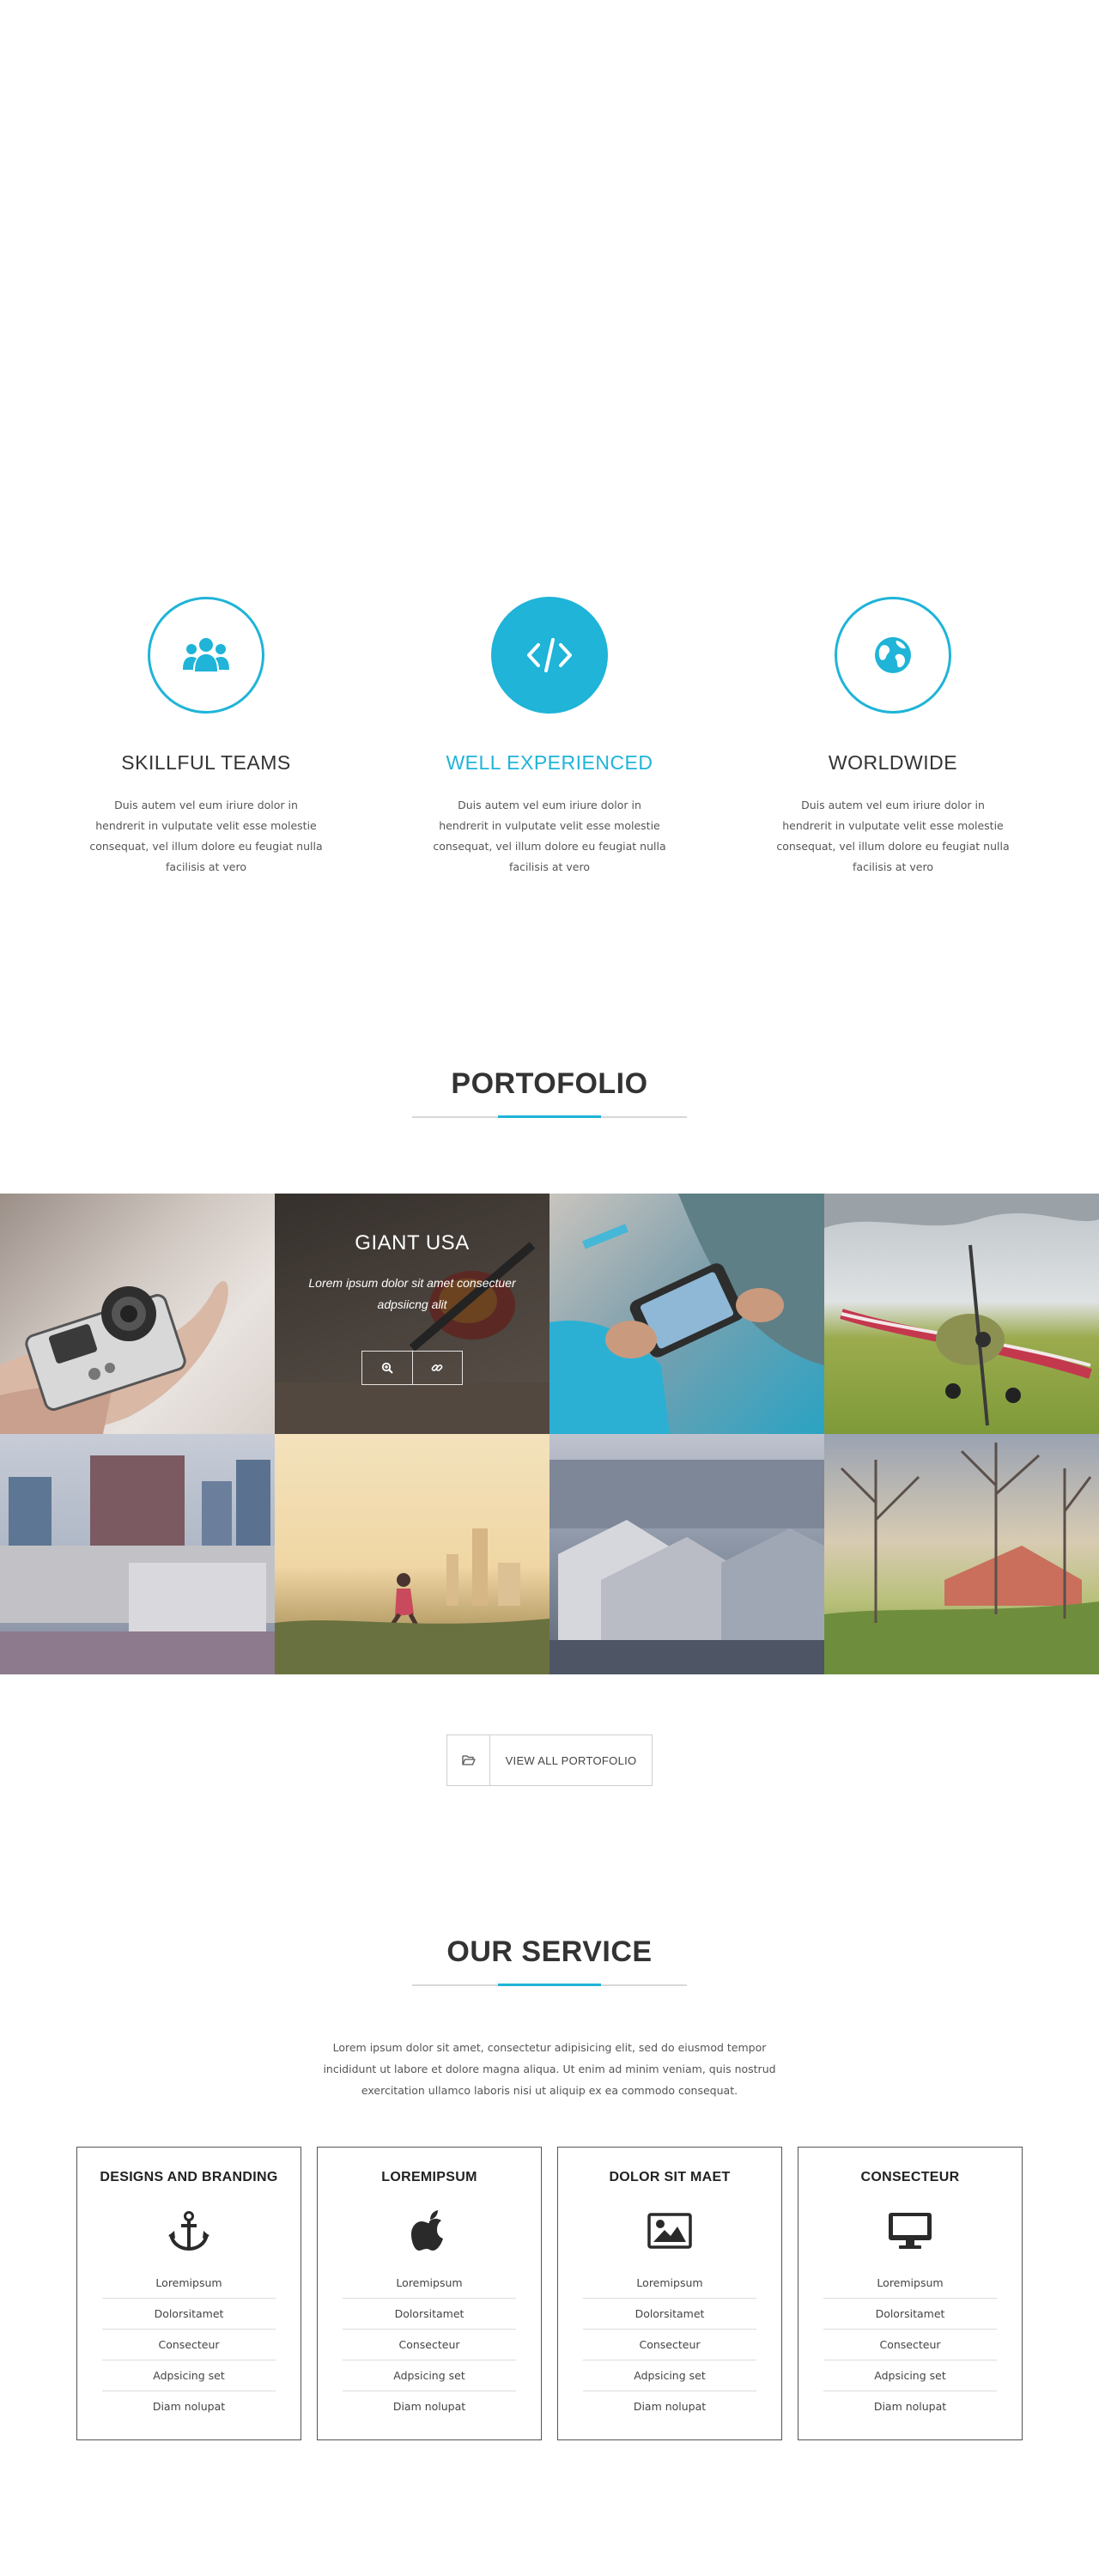 The image size is (1099, 2576). Describe the element at coordinates (412, 1601) in the screenshot. I see `runner-photo` at that location.